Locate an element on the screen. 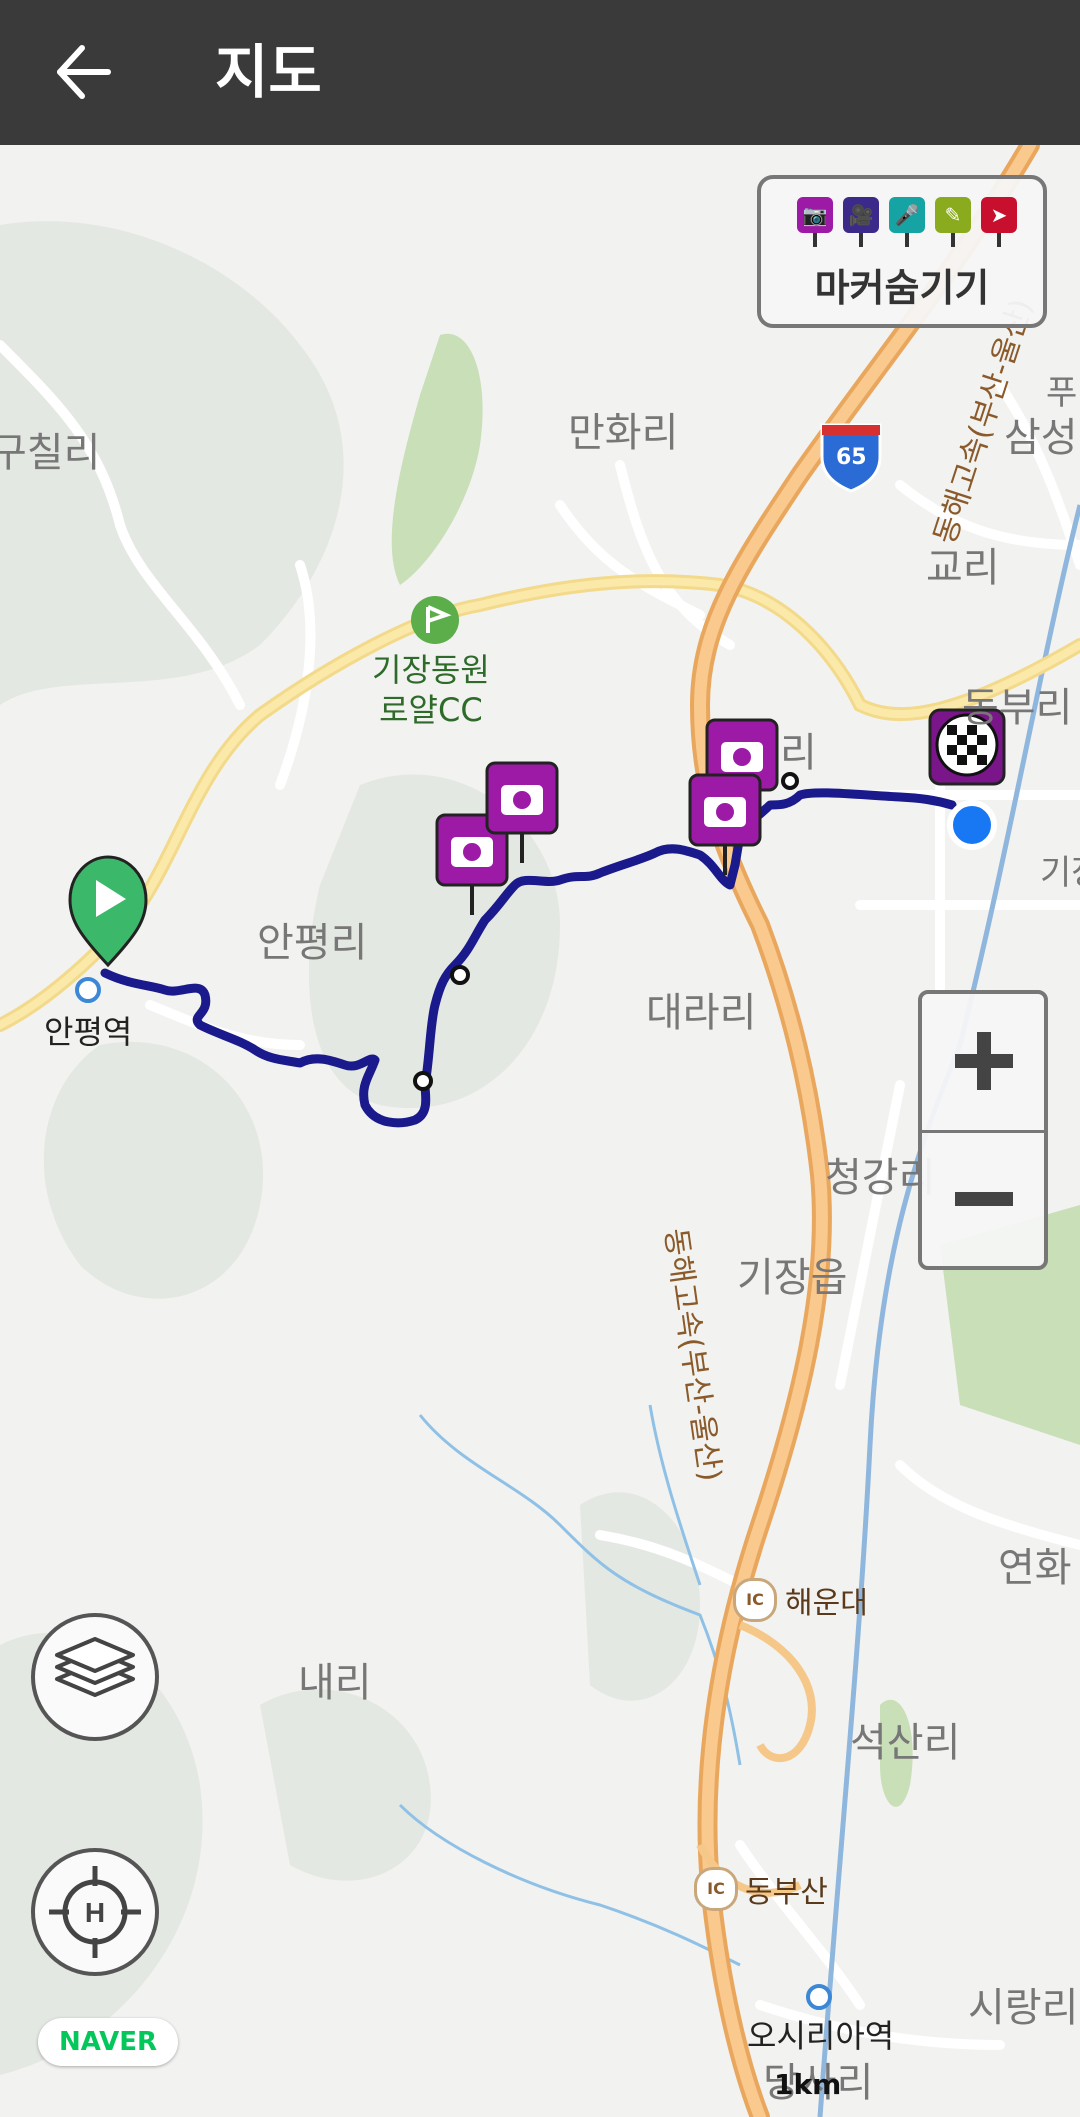 The width and height of the screenshot is (1080, 2117). zoom-in-button is located at coordinates (983, 1063).